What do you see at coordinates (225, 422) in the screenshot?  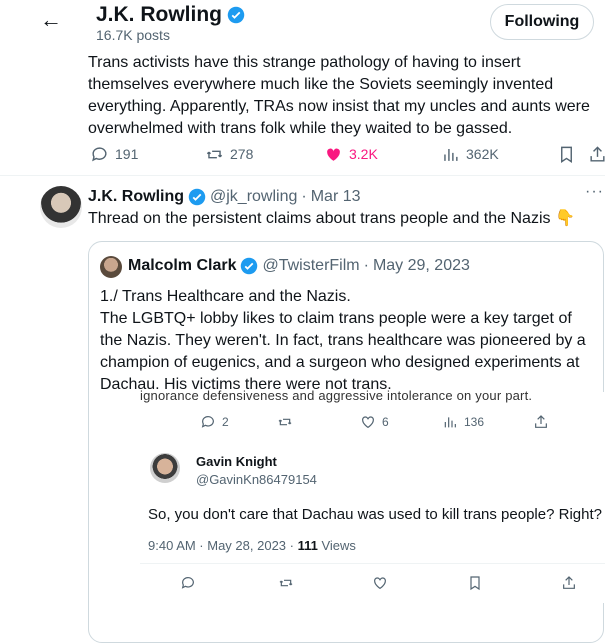 I see `reply-count: 2` at bounding box center [225, 422].